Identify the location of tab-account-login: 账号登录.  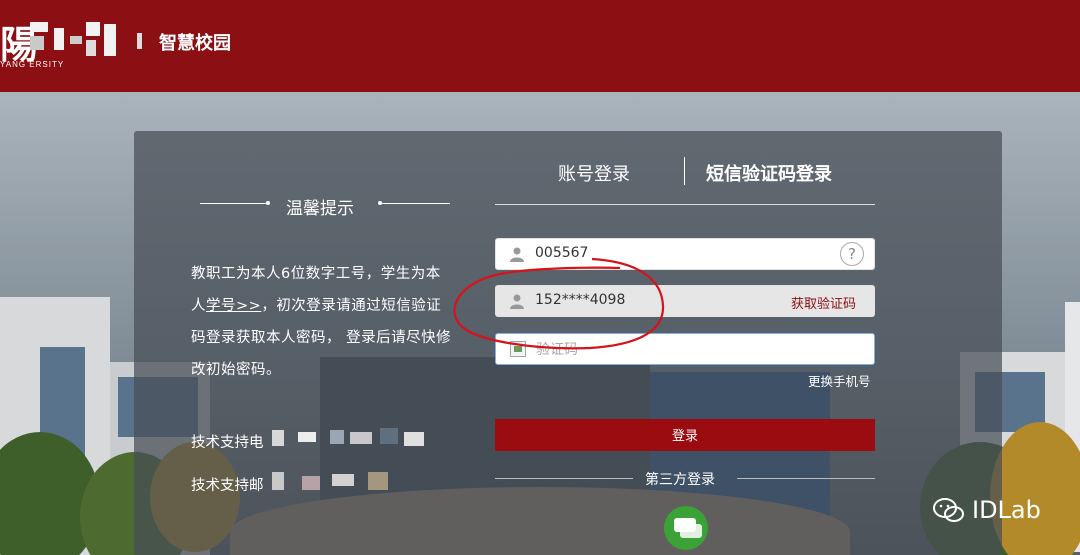
(594, 173).